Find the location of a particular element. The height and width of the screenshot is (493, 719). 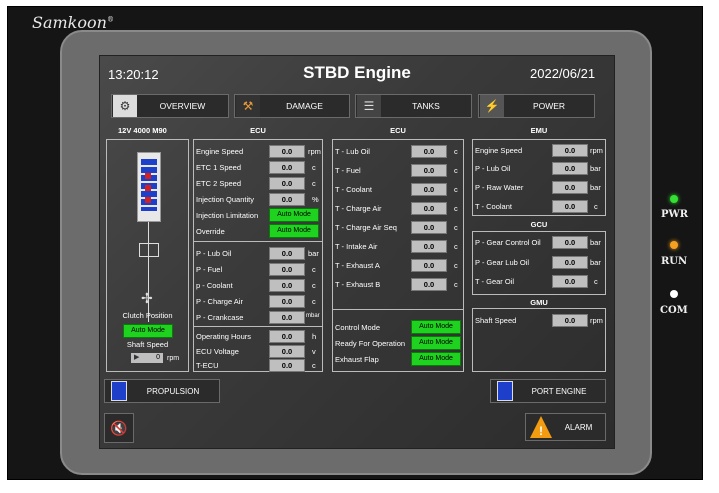

generator-icon: ⚡ is located at coordinates (492, 106).